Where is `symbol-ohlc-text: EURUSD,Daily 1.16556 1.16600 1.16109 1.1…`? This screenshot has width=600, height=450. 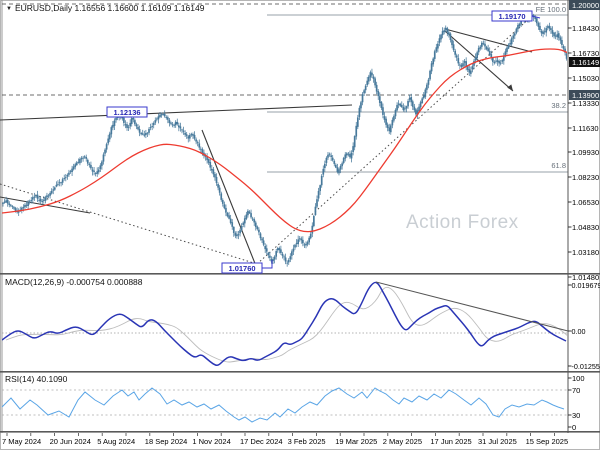 symbol-ohlc-text: EURUSD,Daily 1.16556 1.16600 1.16109 1.1… is located at coordinates (109, 8).